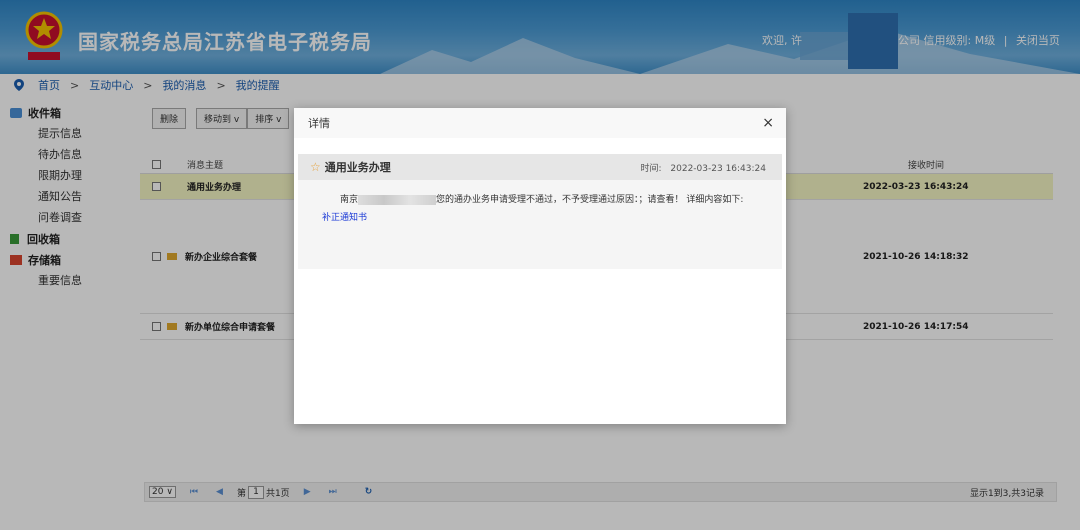  Describe the element at coordinates (590, 200) in the screenshot. I see `message-text-suffix: 您的通办业务申请受理不通过，不予受理通过原因：；请查看！ 详细内容如下:` at that location.